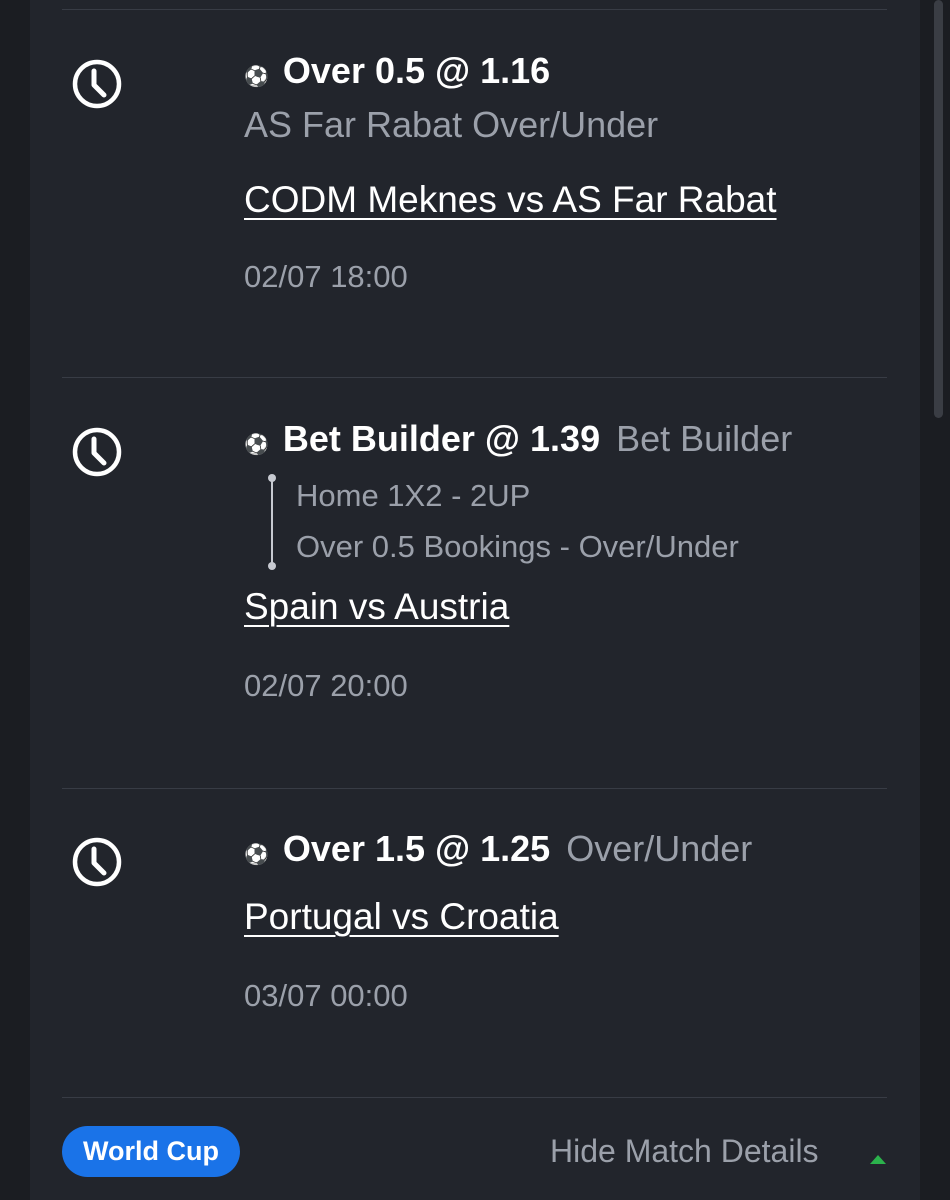 The image size is (950, 1200). Describe the element at coordinates (413, 495) in the screenshot. I see `bet-leg: Home 1X2 - 2UP` at that location.